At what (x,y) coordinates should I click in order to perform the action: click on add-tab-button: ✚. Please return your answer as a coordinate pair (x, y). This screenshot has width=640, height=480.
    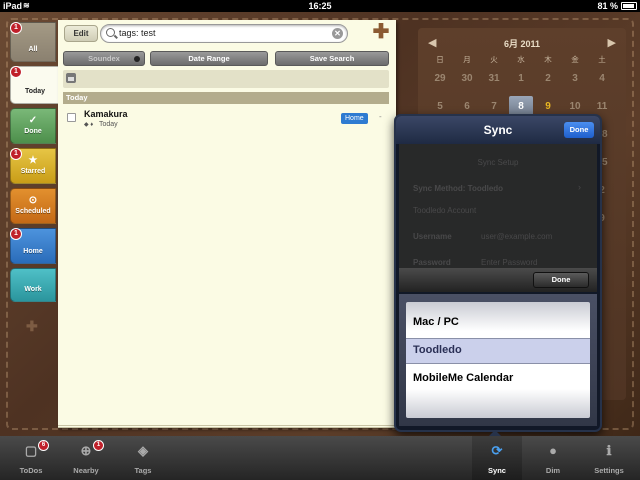
    Looking at the image, I should click on (32, 326).